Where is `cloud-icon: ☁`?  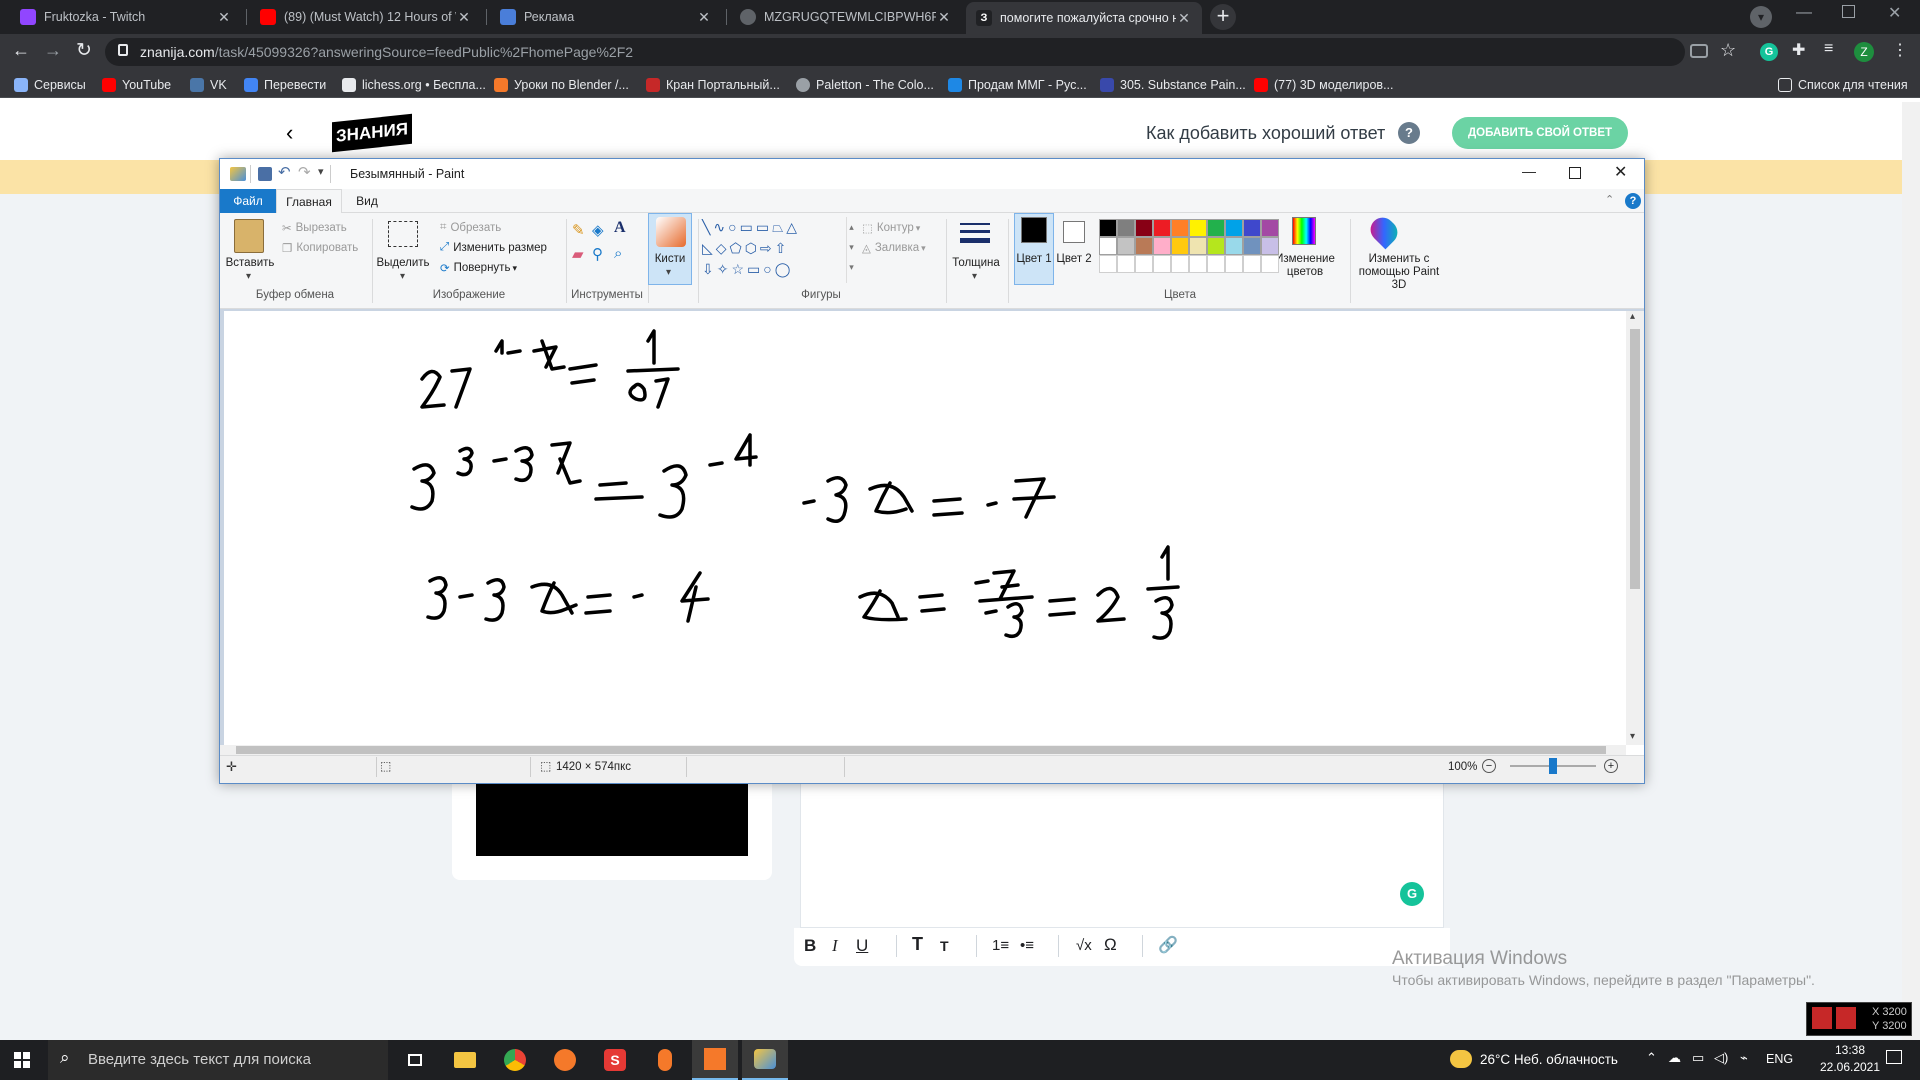
cloud-icon: ☁ is located at coordinates (1674, 1058).